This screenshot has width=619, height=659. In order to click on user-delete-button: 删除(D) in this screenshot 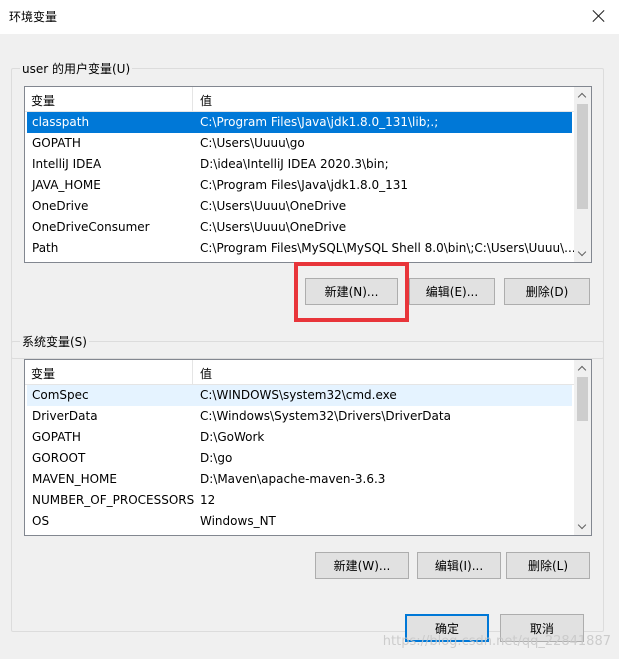, I will do `click(547, 291)`.